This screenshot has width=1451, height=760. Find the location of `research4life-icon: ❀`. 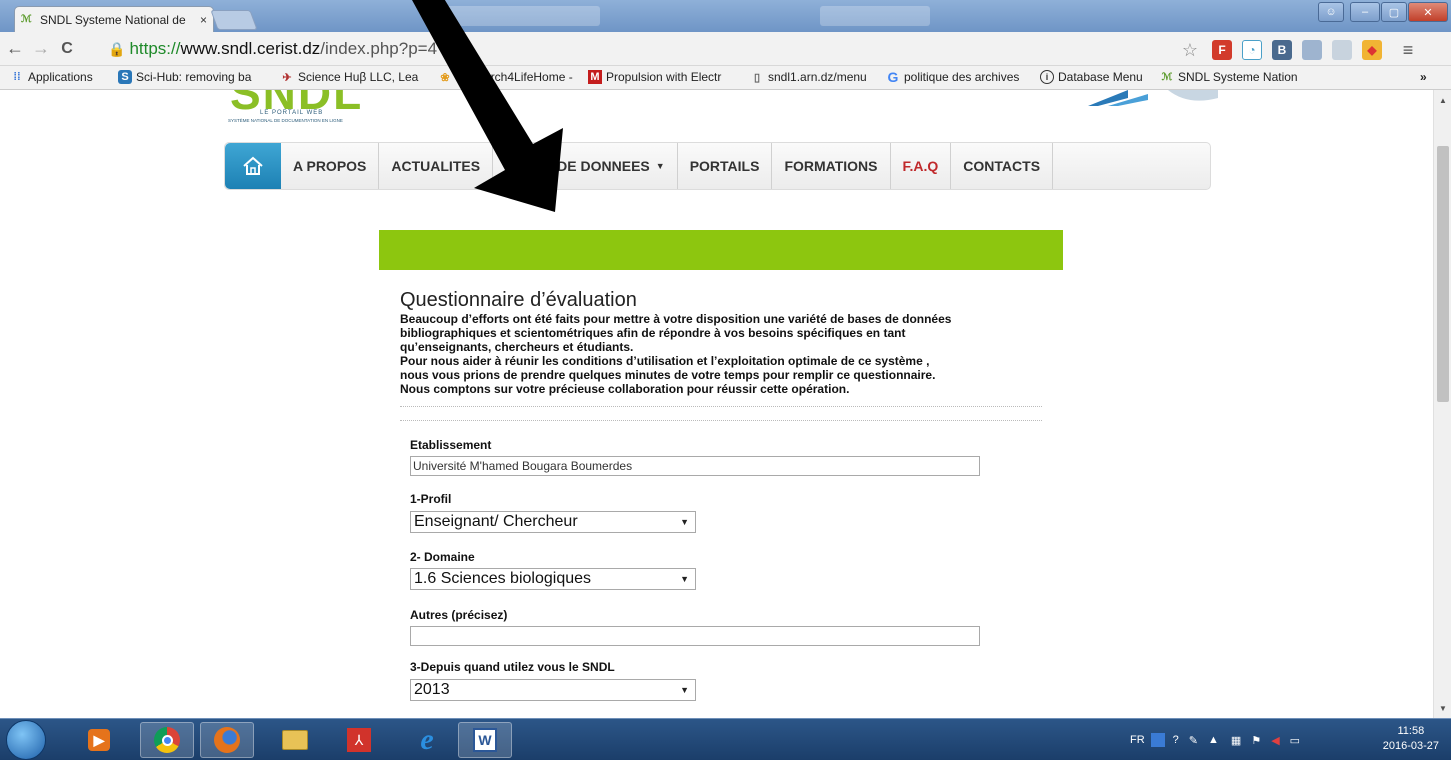

research4life-icon: ❀ is located at coordinates (445, 77).